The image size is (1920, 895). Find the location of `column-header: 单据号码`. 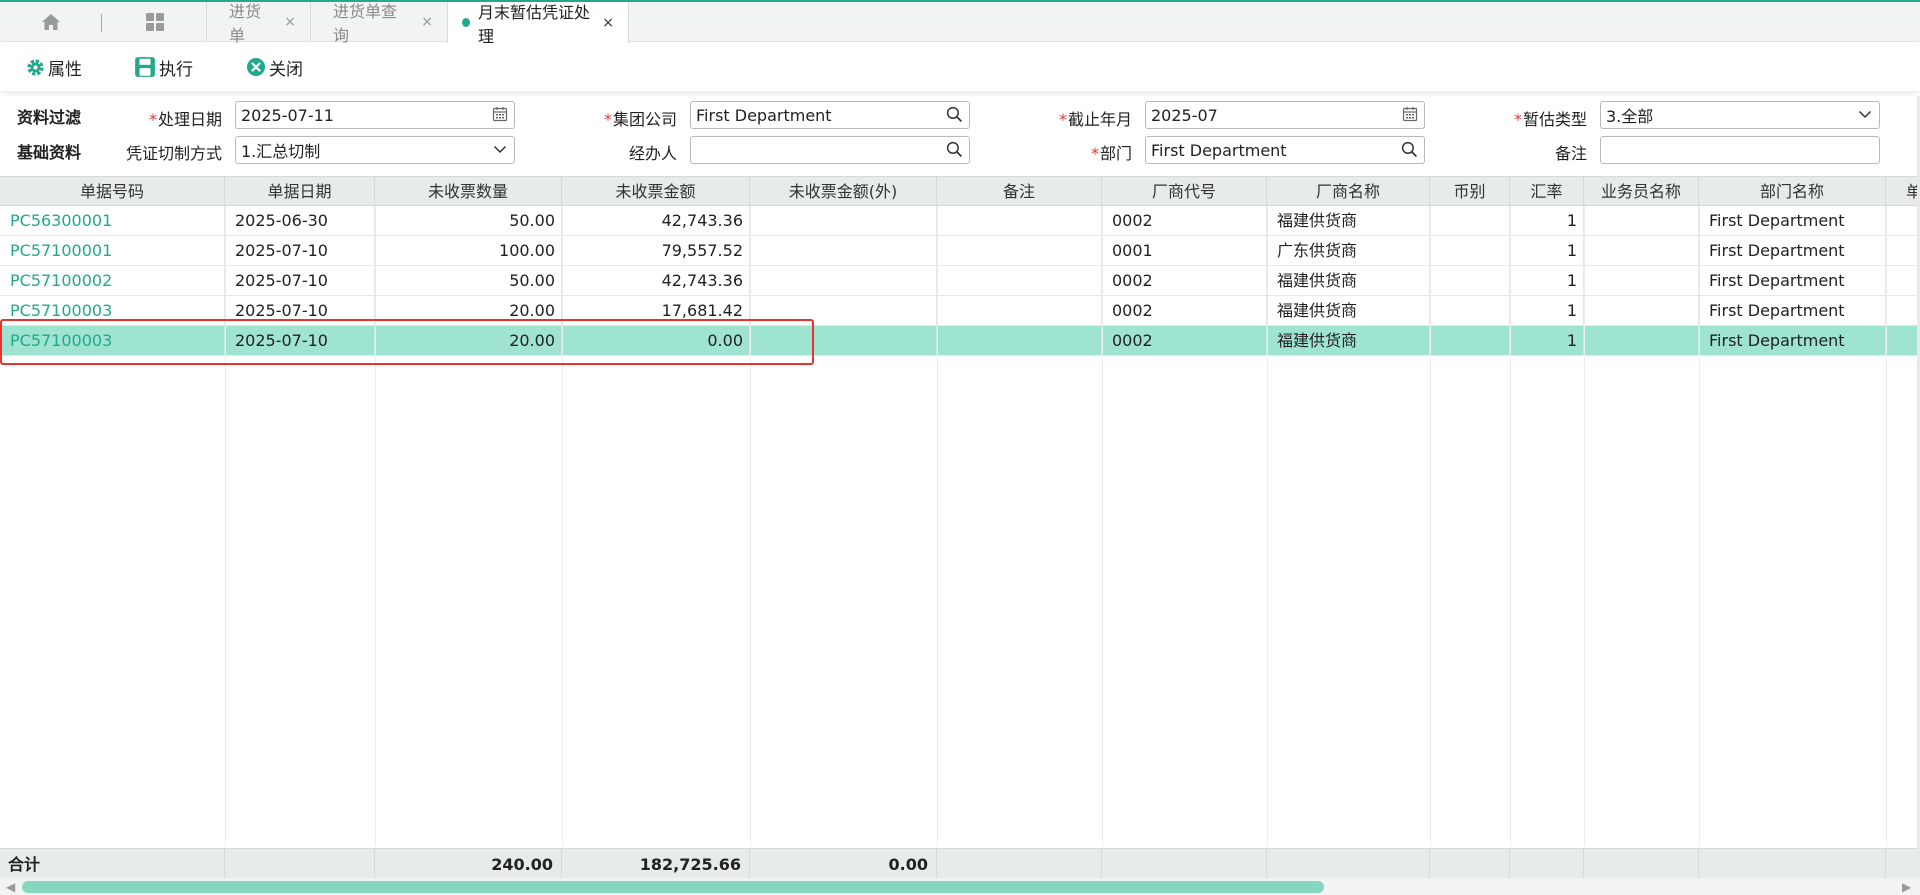

column-header: 单据号码 is located at coordinates (112, 191).